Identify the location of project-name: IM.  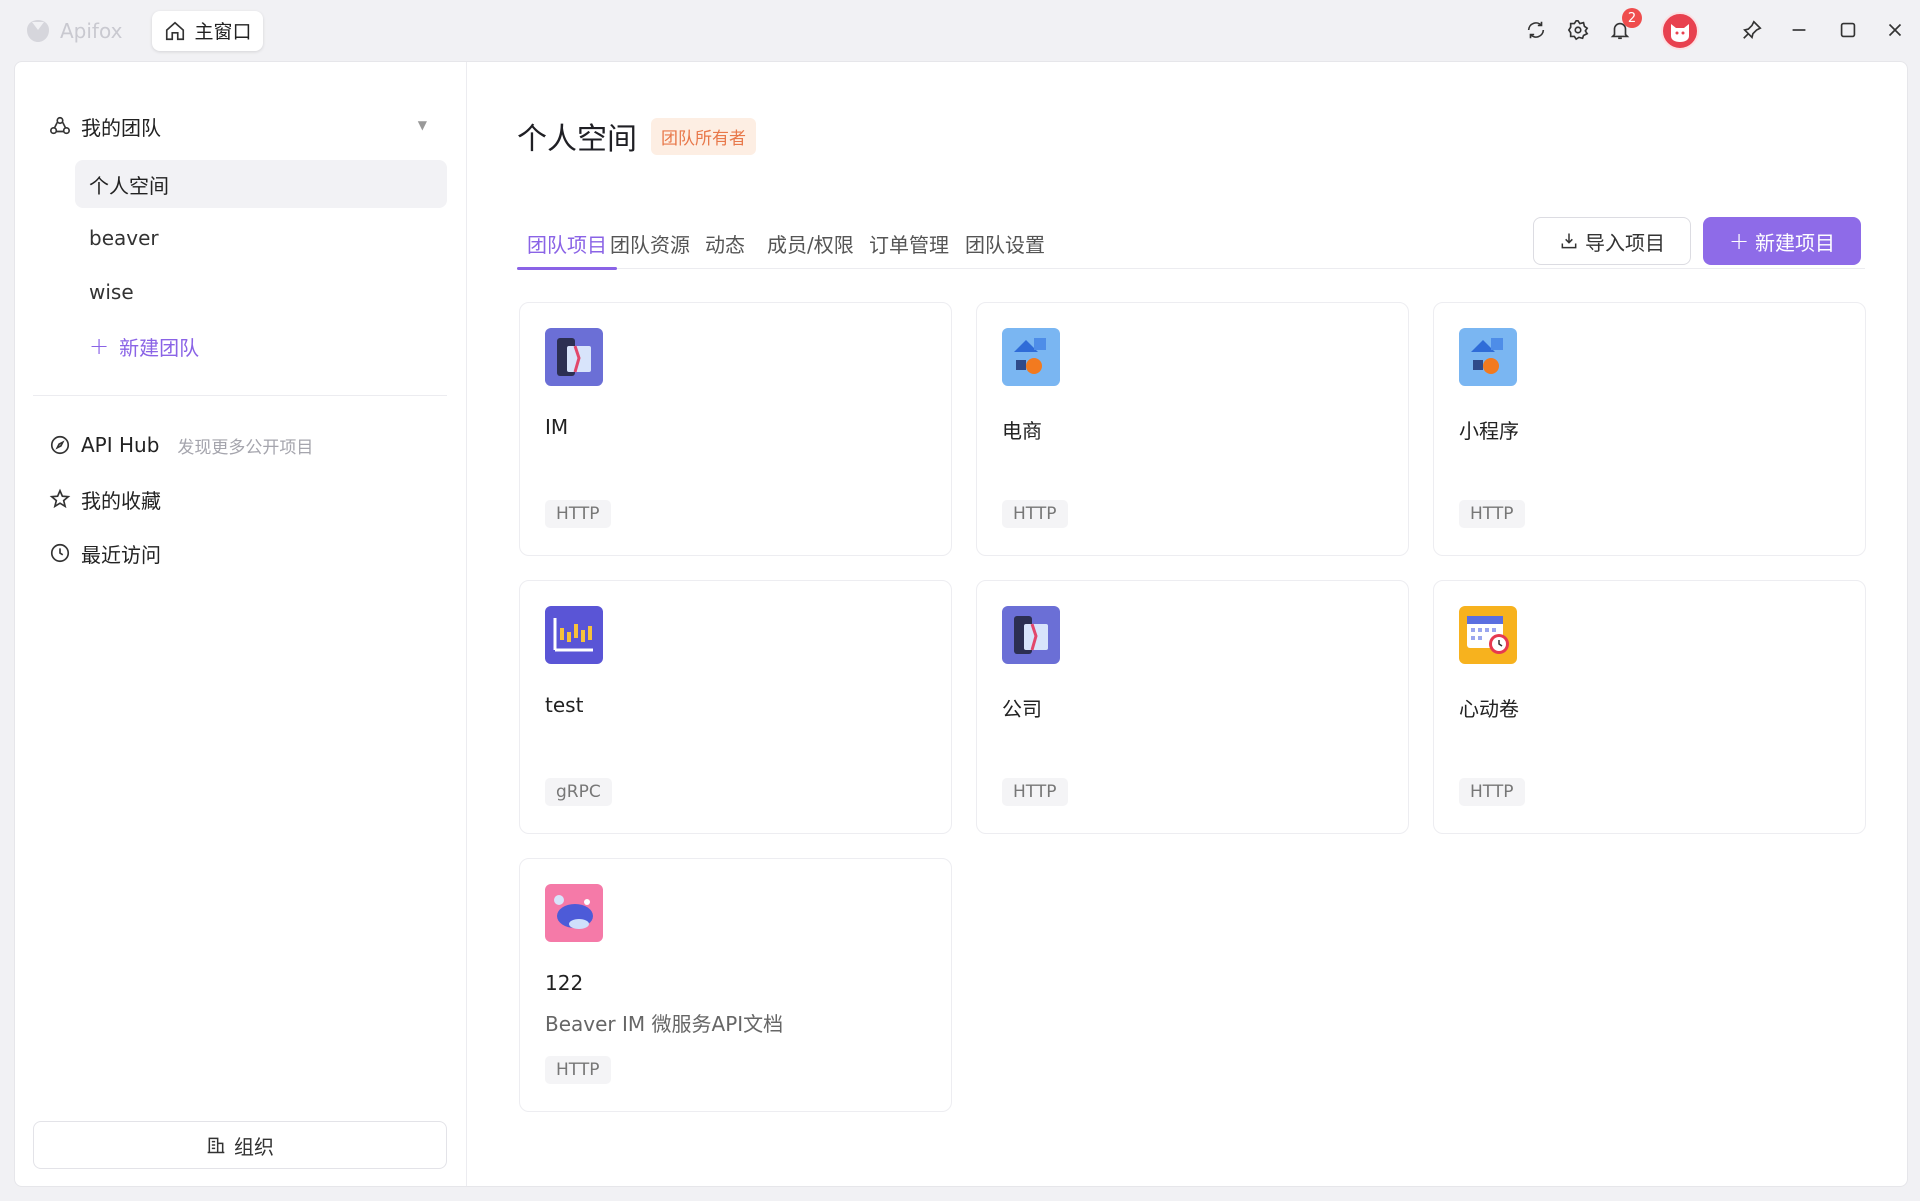
(557, 427).